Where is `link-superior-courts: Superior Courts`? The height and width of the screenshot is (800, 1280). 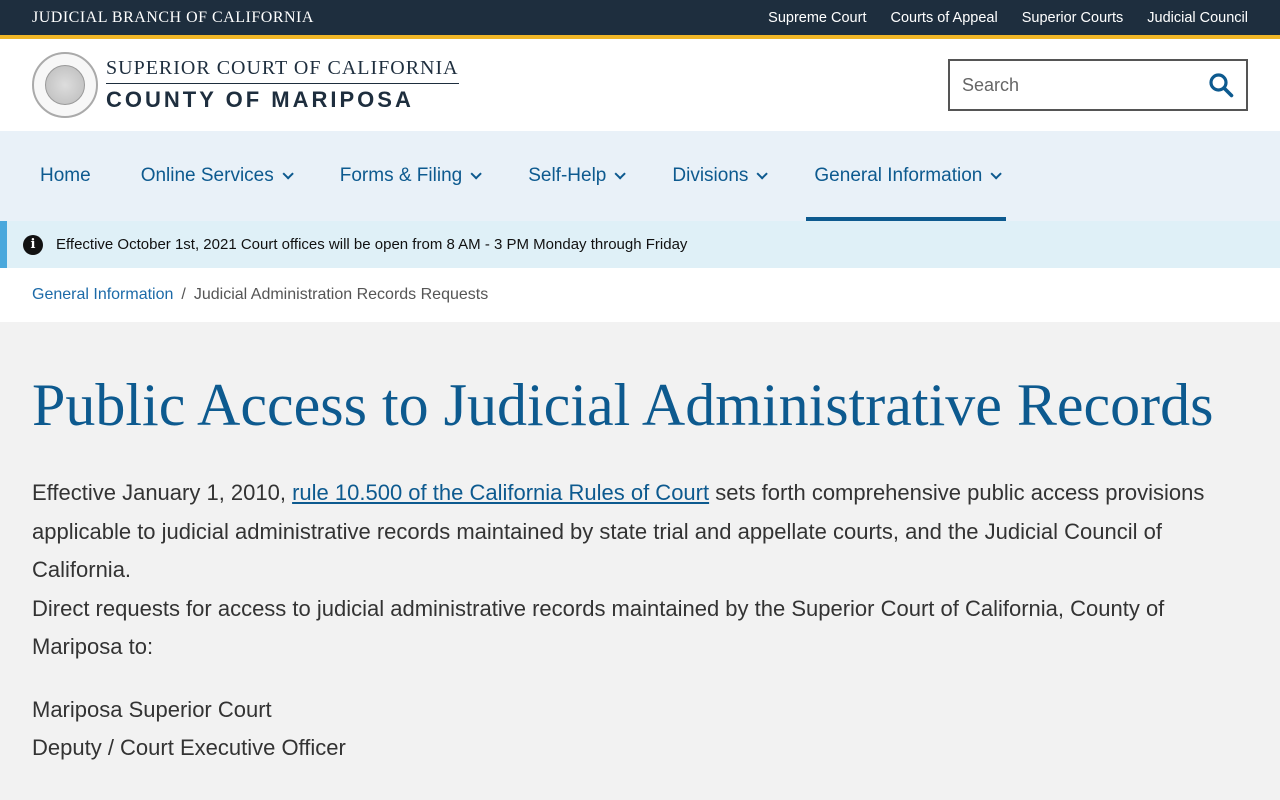
link-superior-courts: Superior Courts is located at coordinates (1073, 18).